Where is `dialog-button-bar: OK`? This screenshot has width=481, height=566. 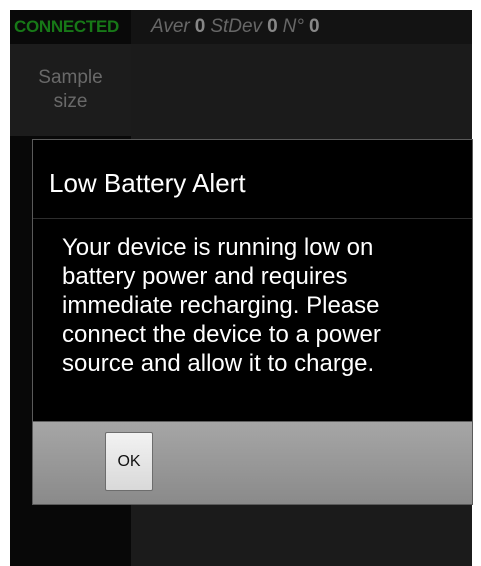
dialog-button-bar: OK is located at coordinates (252, 462).